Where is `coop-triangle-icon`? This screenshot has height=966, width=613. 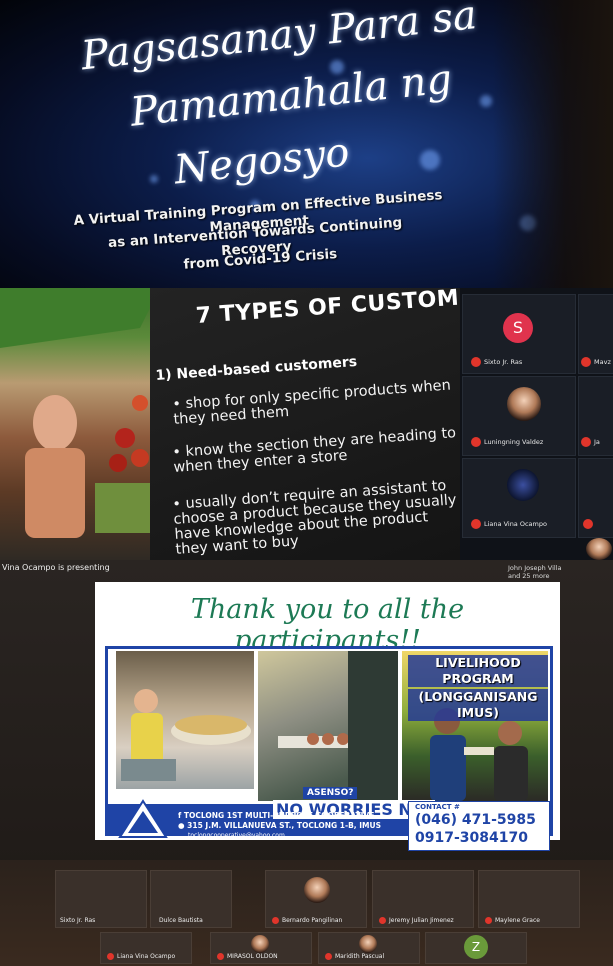 coop-triangle-icon is located at coordinates (143, 818).